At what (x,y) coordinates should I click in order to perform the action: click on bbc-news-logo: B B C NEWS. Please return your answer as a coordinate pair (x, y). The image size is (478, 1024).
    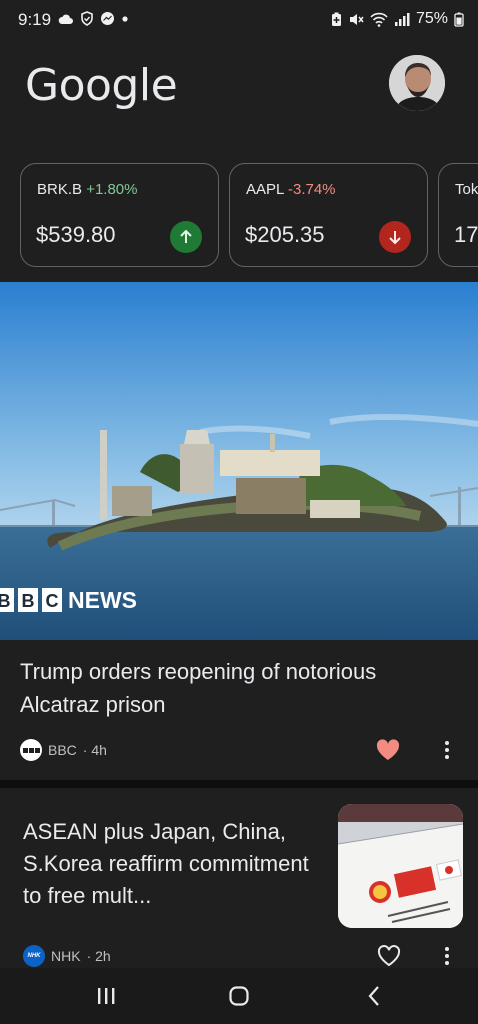
    Looking at the image, I should click on (68, 600).